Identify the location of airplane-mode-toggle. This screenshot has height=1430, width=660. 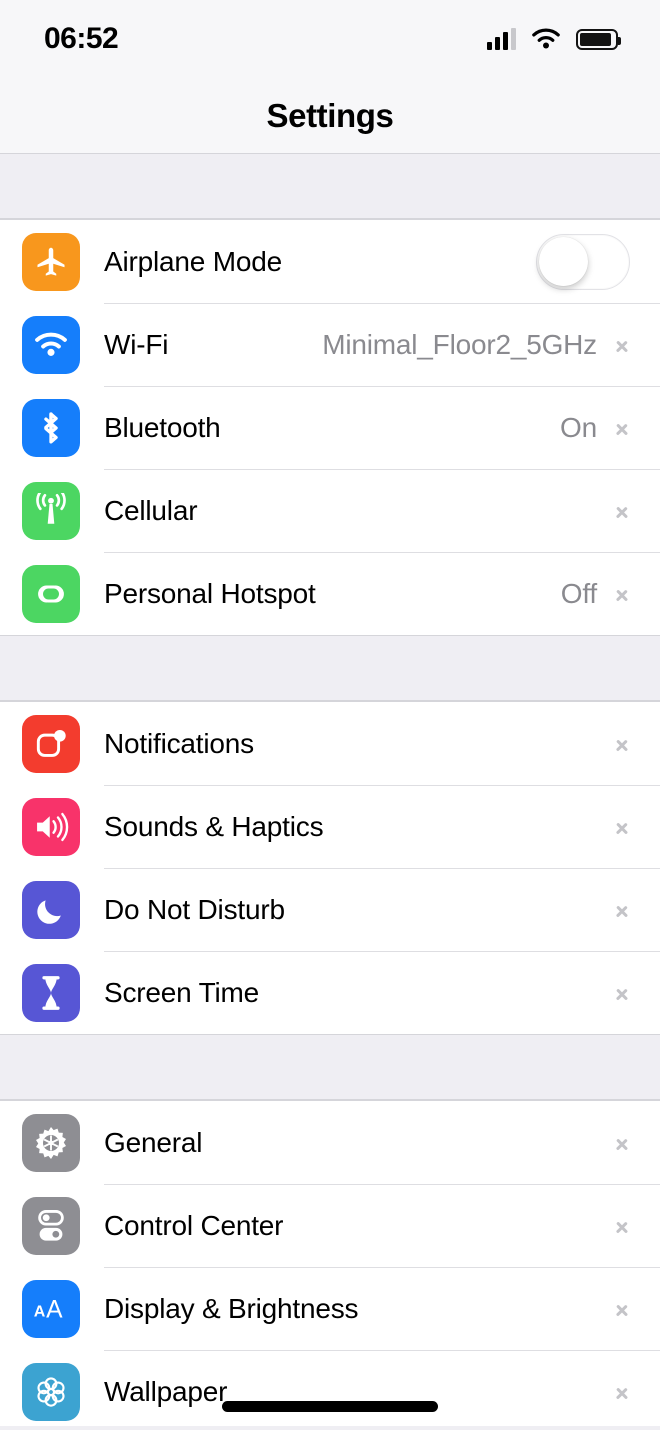
(583, 261).